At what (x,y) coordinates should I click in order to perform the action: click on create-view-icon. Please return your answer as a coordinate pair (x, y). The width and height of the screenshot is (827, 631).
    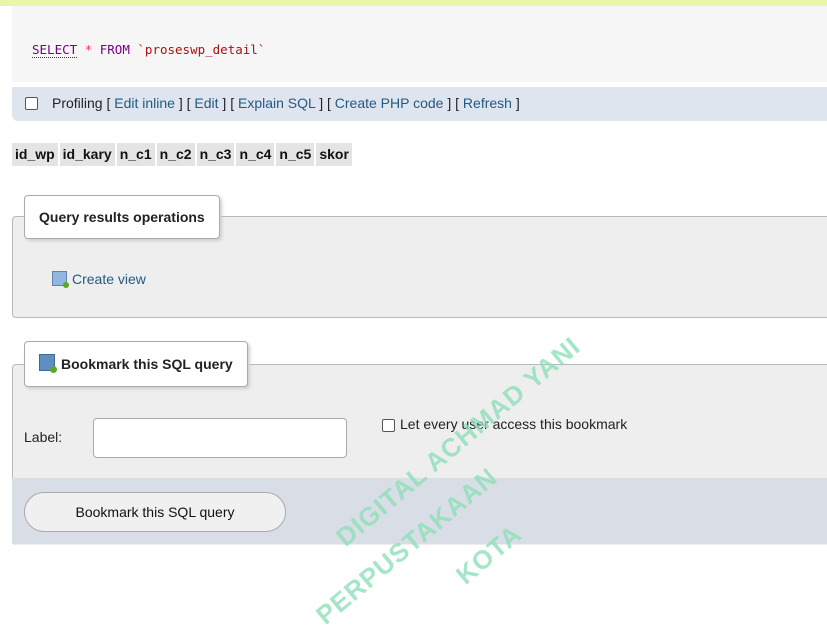
    Looking at the image, I should click on (60, 279).